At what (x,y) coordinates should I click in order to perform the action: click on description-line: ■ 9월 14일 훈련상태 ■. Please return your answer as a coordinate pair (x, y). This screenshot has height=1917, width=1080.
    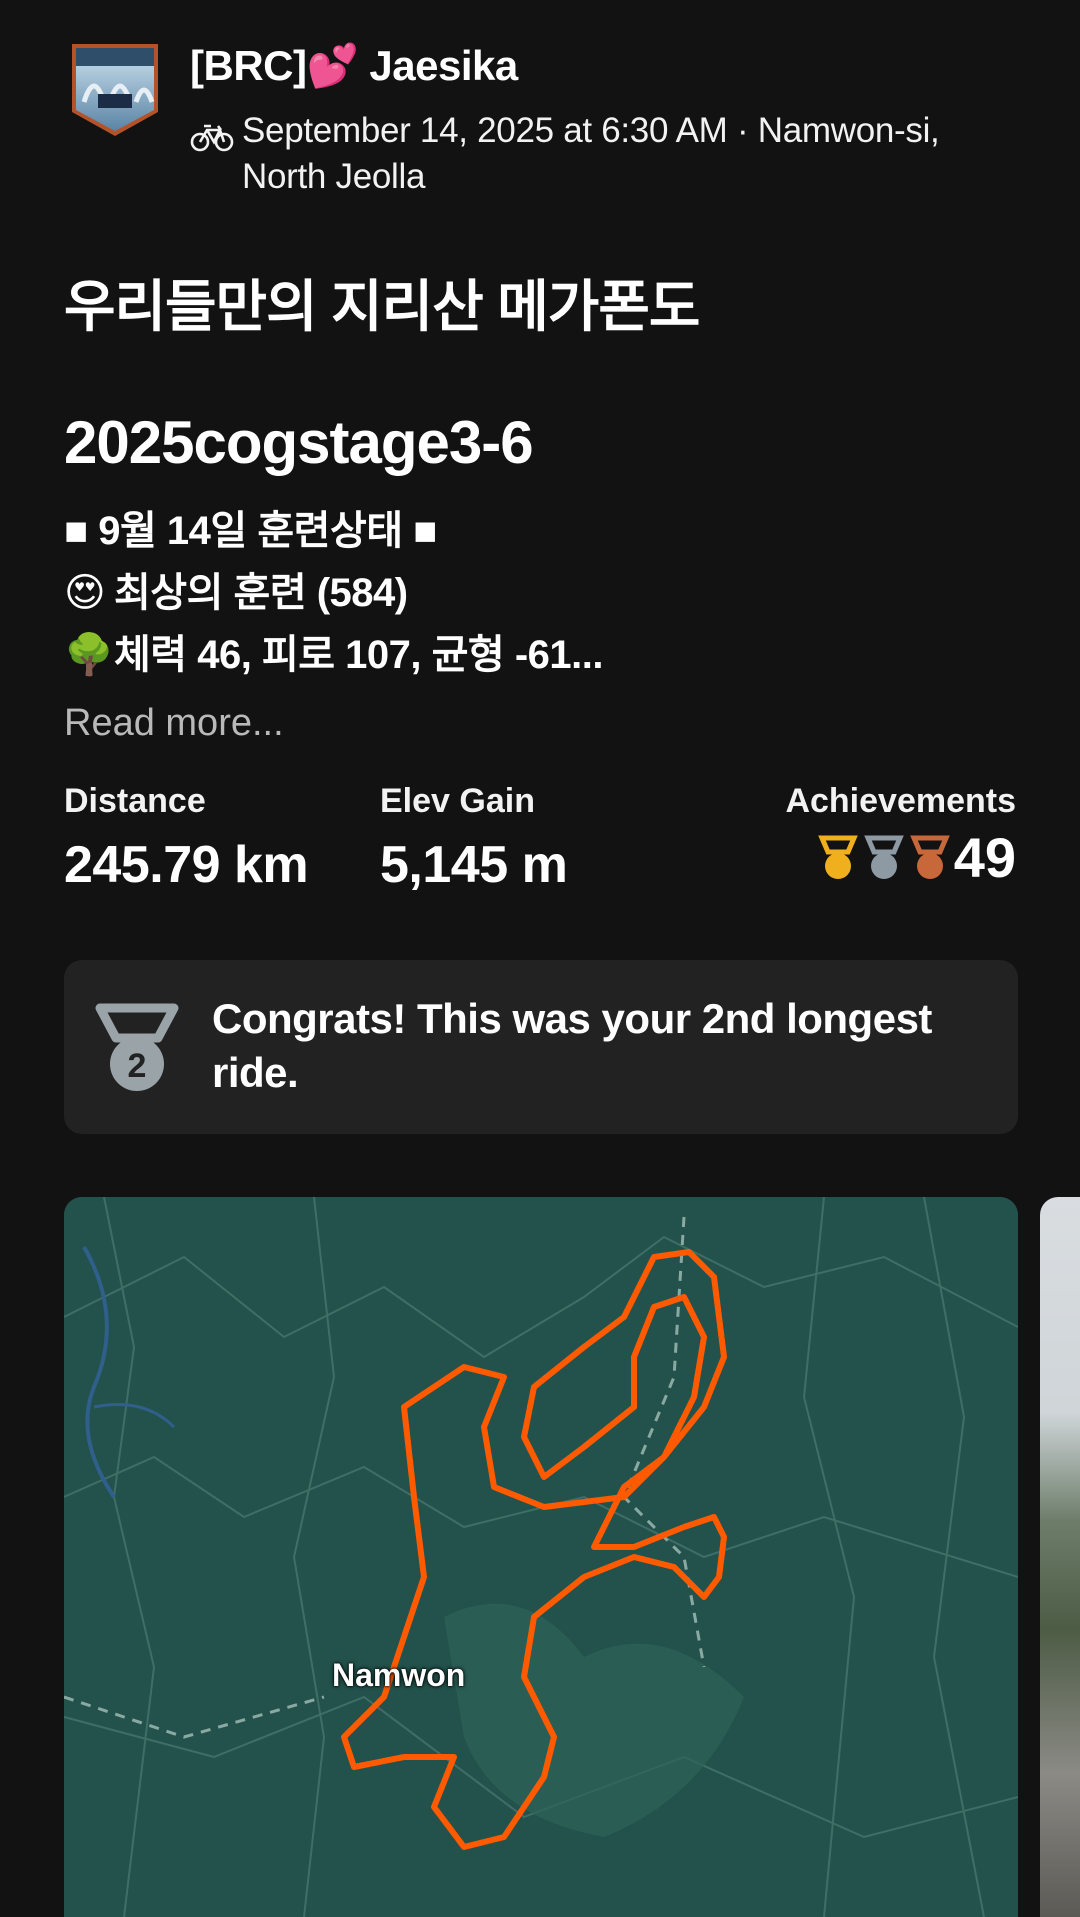
    Looking at the image, I should click on (333, 531).